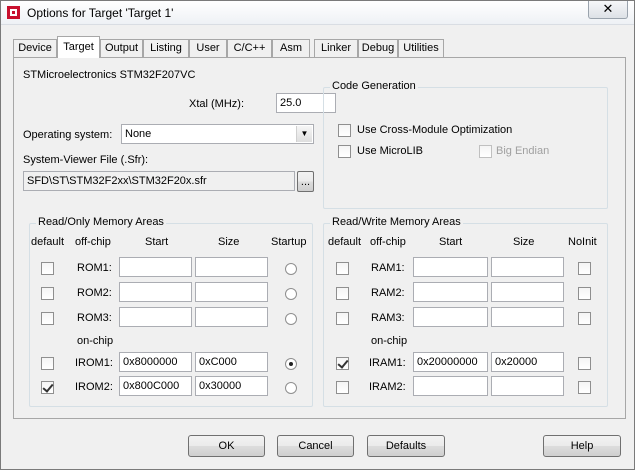 This screenshot has height=470, width=635. Describe the element at coordinates (231, 267) in the screenshot. I see `rom1-size-input` at that location.